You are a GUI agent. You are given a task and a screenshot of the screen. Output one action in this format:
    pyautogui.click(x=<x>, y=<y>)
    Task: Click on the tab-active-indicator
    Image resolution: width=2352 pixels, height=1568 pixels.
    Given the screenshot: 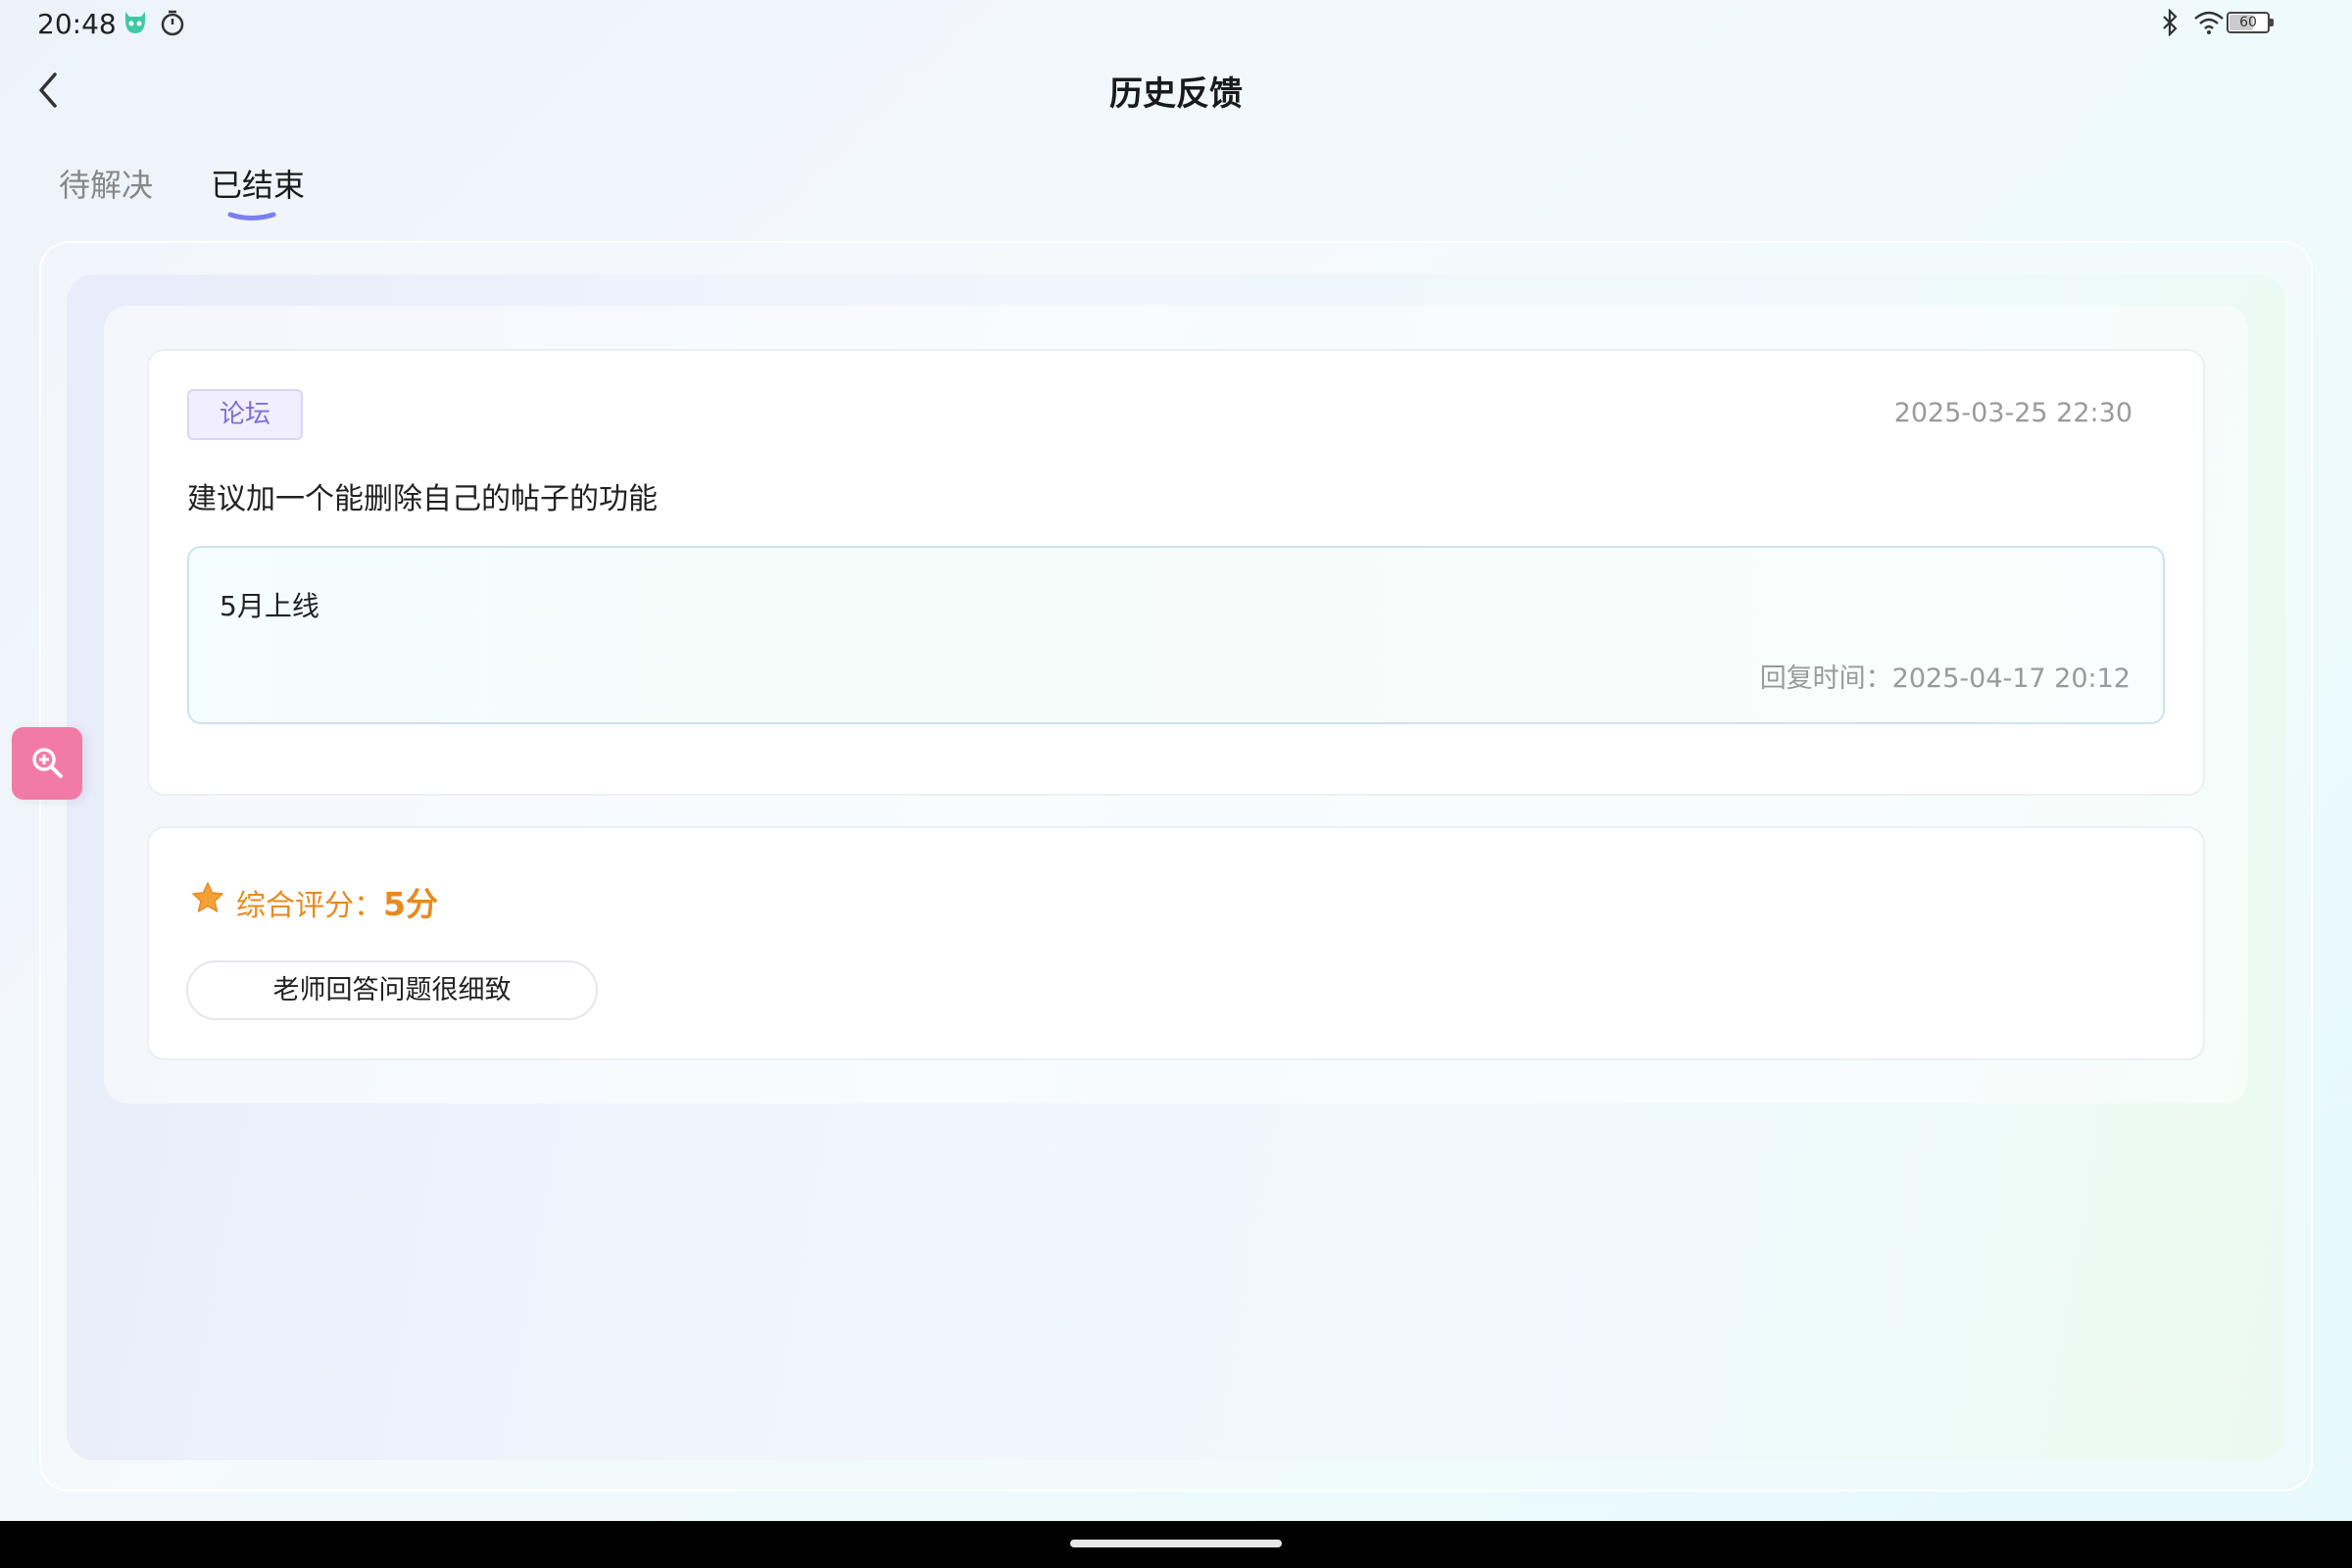 What is the action you would take?
    pyautogui.click(x=252, y=216)
    